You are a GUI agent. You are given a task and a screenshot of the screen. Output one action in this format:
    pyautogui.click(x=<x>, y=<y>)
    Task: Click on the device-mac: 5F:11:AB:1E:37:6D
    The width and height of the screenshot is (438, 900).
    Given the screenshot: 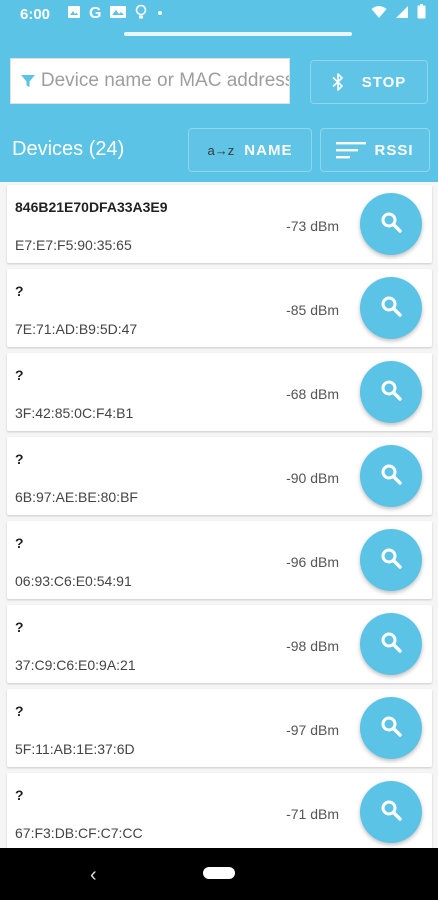 What is the action you would take?
    pyautogui.click(x=75, y=749)
    